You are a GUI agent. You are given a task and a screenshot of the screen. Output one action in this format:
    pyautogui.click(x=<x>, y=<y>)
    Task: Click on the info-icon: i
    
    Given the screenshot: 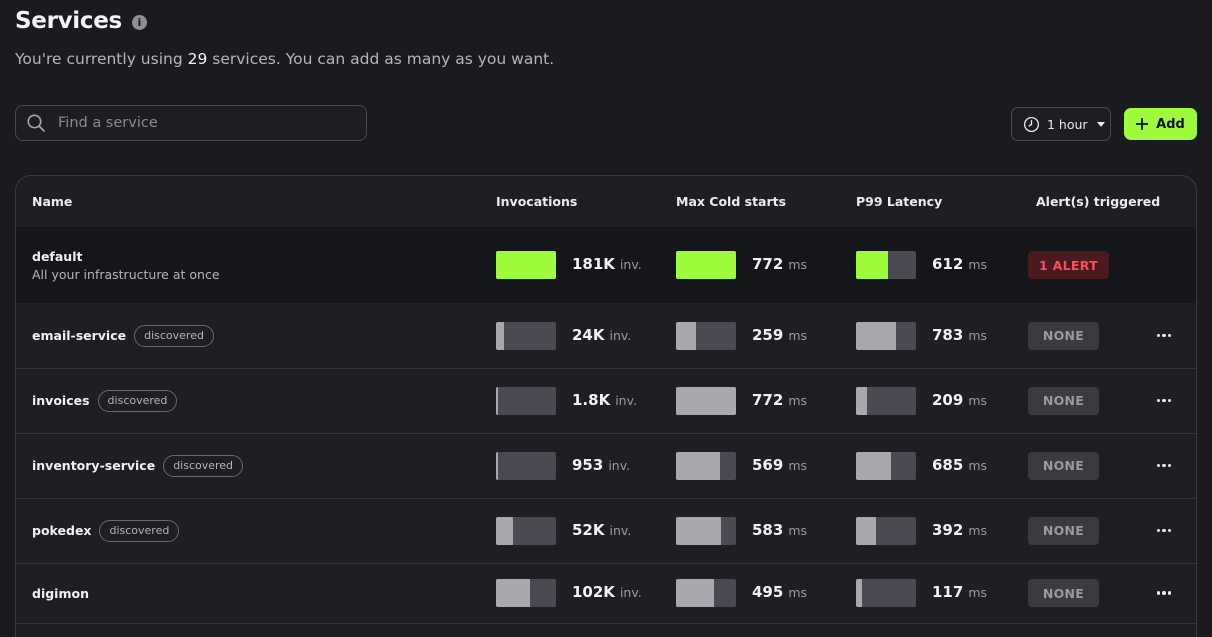 What is the action you would take?
    pyautogui.click(x=139, y=22)
    